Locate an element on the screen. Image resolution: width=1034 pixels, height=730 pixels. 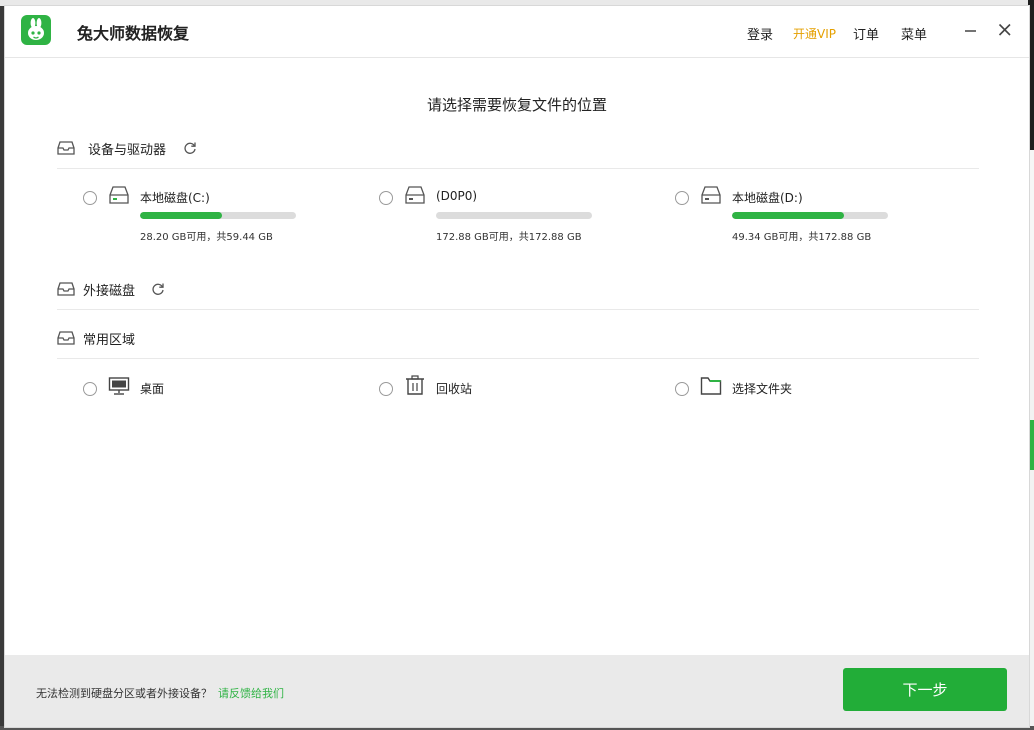
footer-hint: 无法检测到硬盘分区或者外接设备？ is located at coordinates (124, 693).